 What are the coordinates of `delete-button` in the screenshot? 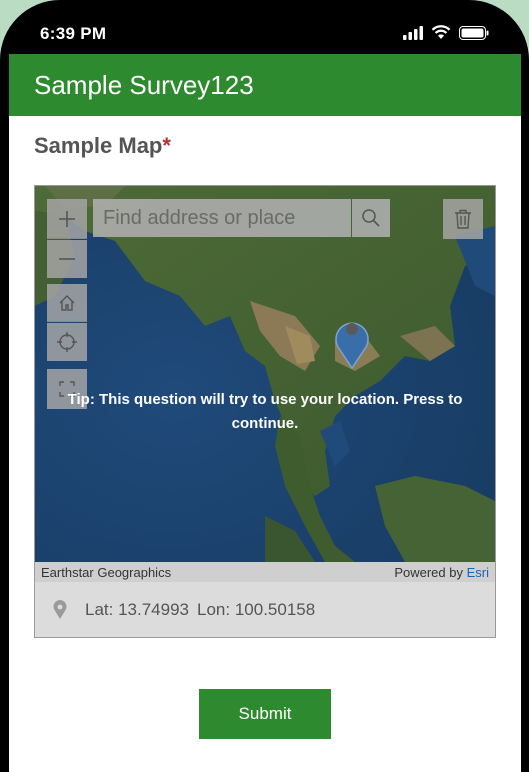 It's located at (463, 219).